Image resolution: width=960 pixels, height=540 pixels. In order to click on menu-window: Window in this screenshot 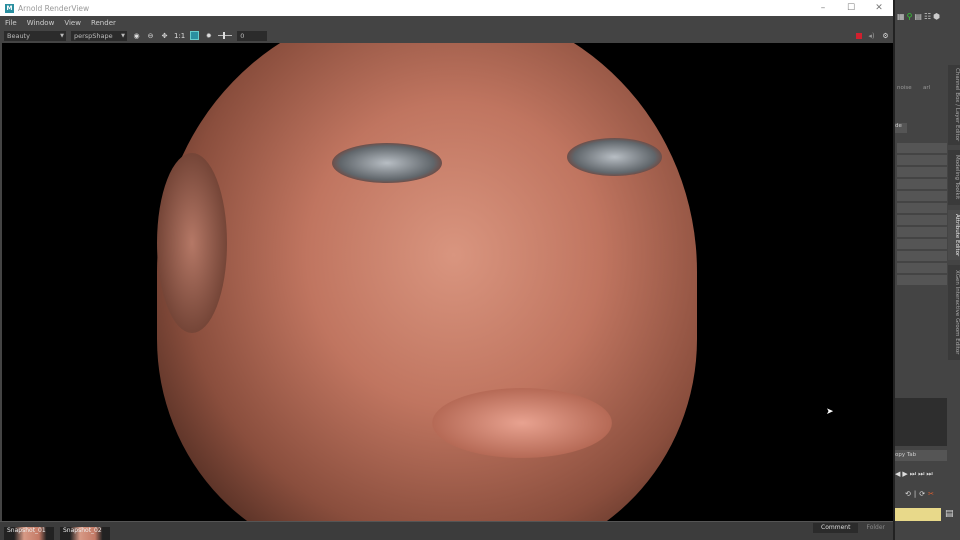, I will do `click(41, 23)`.